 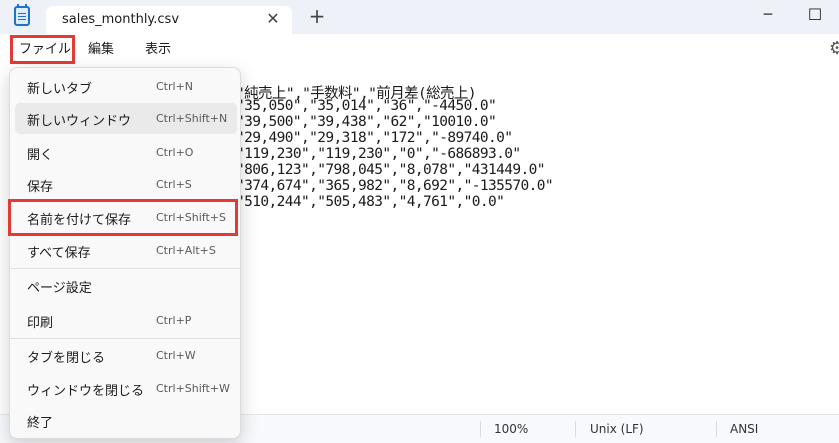 I want to click on status-zoom: 100%, so click(x=511, y=429).